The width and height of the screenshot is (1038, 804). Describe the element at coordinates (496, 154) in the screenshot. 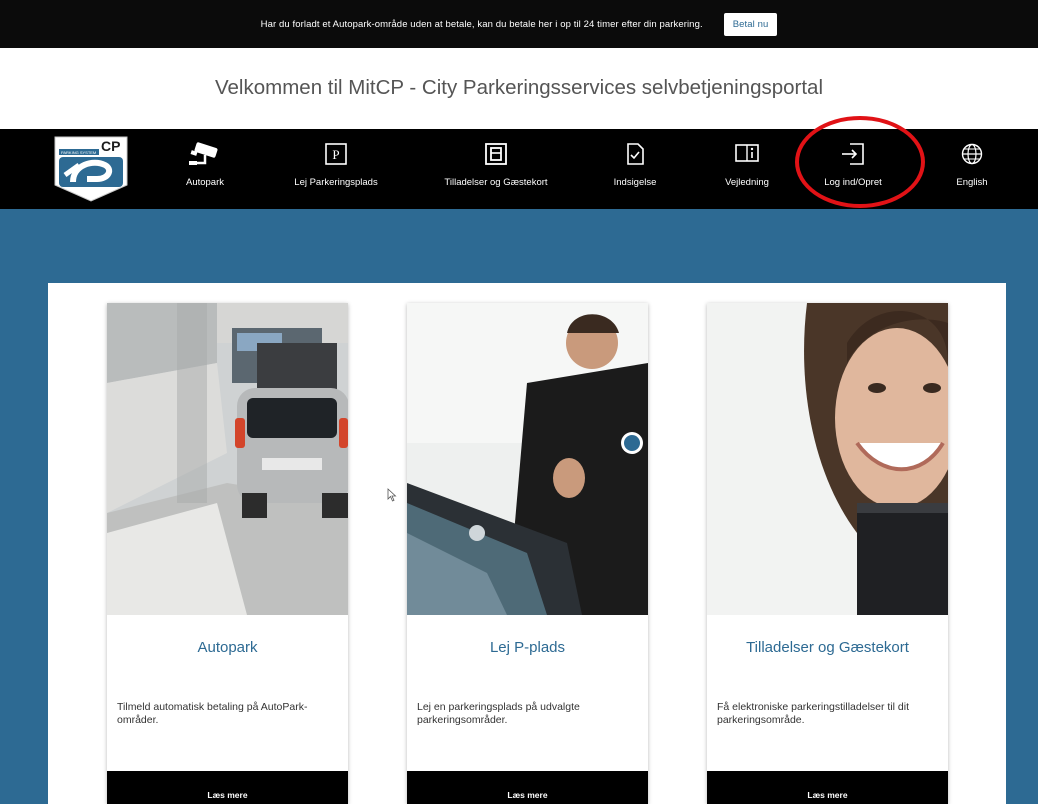

I see `permit-card-icon` at that location.